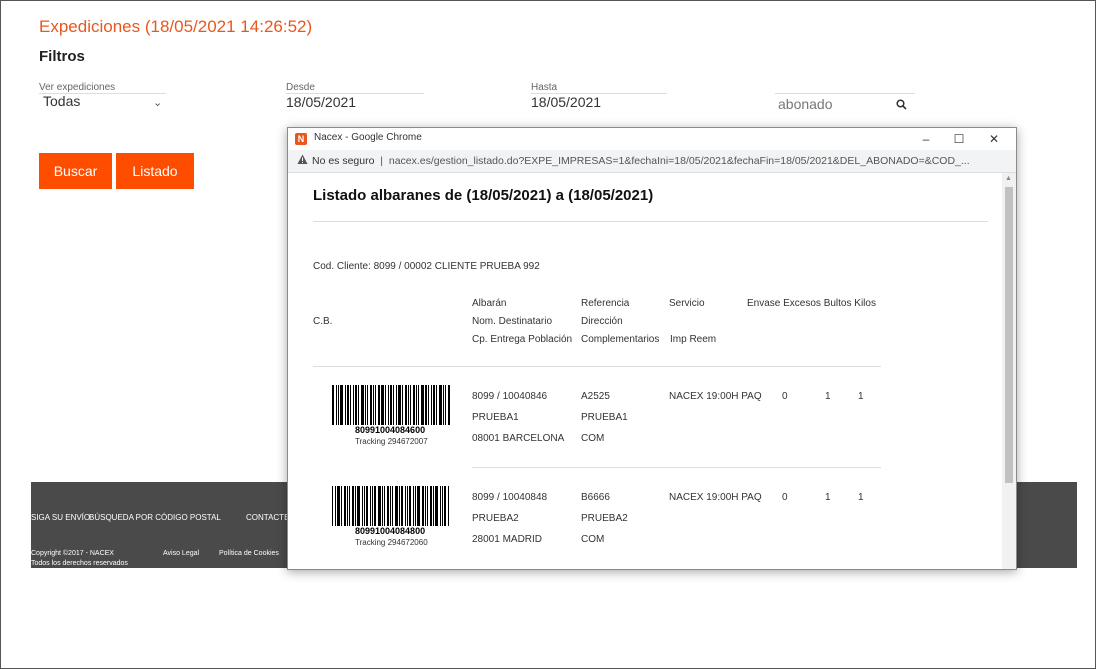 This screenshot has height=669, width=1096. I want to click on row-referencia: B6666, so click(595, 497).